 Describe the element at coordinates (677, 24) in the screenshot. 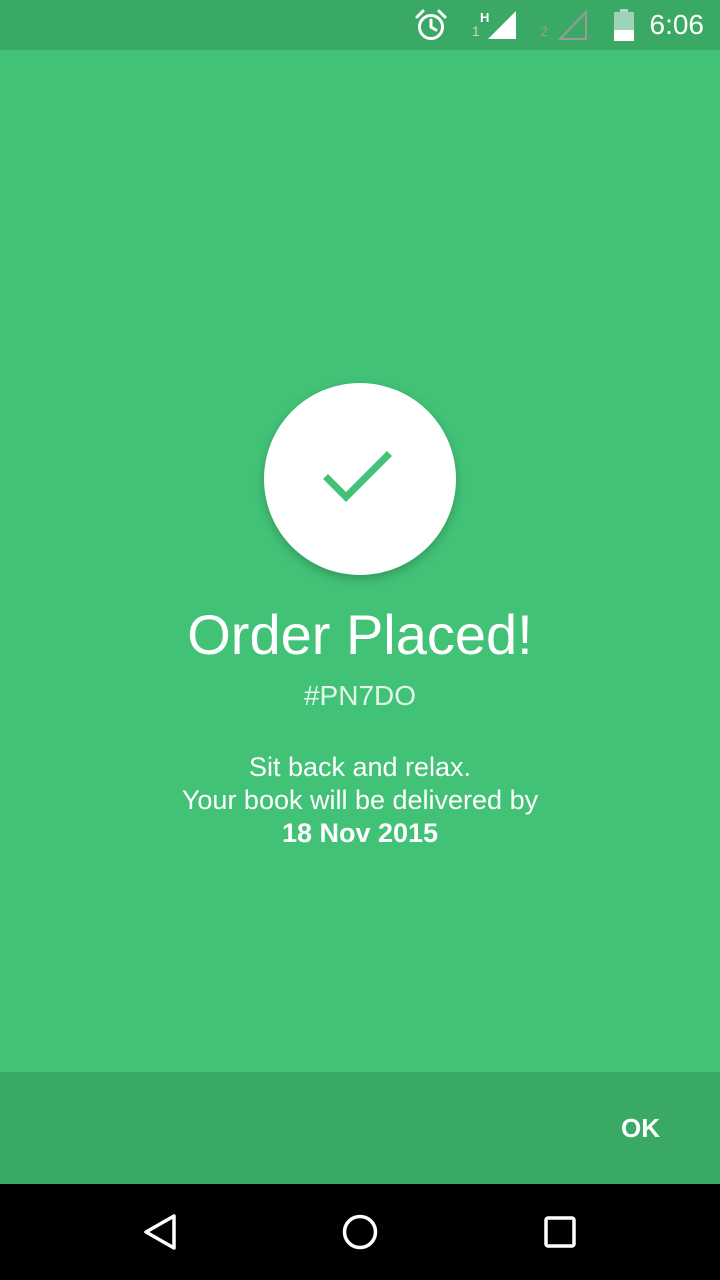

I see `clock-time: 6:06` at that location.